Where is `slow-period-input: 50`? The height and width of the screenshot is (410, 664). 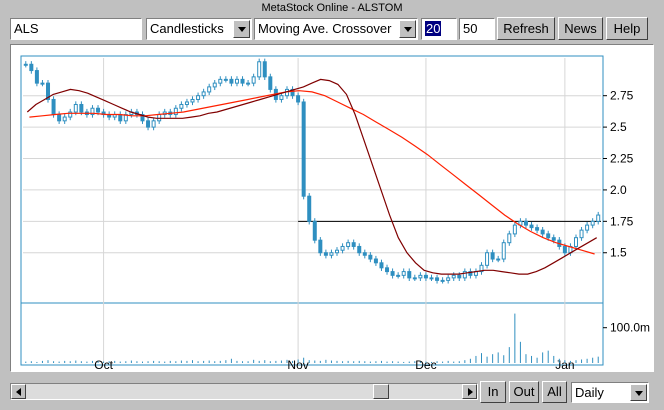 slow-period-input: 50 is located at coordinates (477, 29).